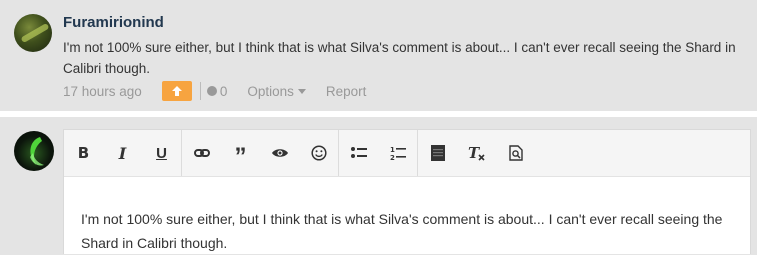 Image resolution: width=757 pixels, height=255 pixels. I want to click on bullet-list-icon, so click(358, 152).